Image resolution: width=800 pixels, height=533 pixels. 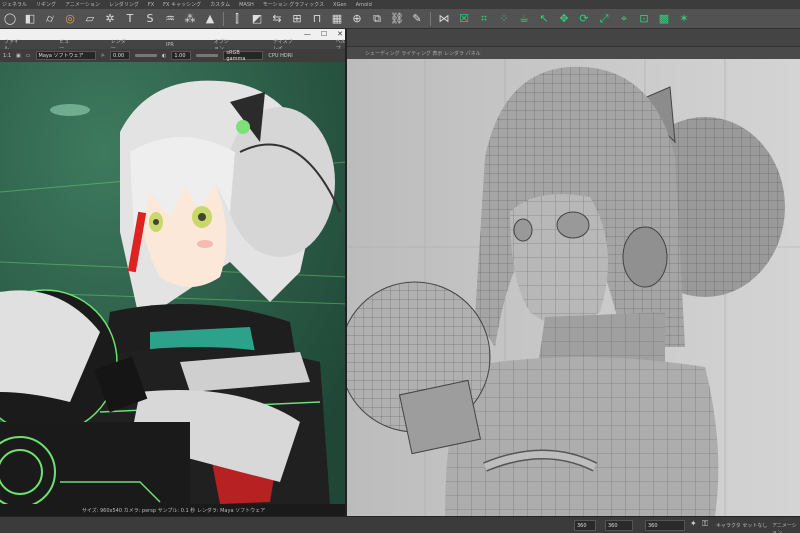 I want to click on autokey-icon: ⚿, so click(x=705, y=524).